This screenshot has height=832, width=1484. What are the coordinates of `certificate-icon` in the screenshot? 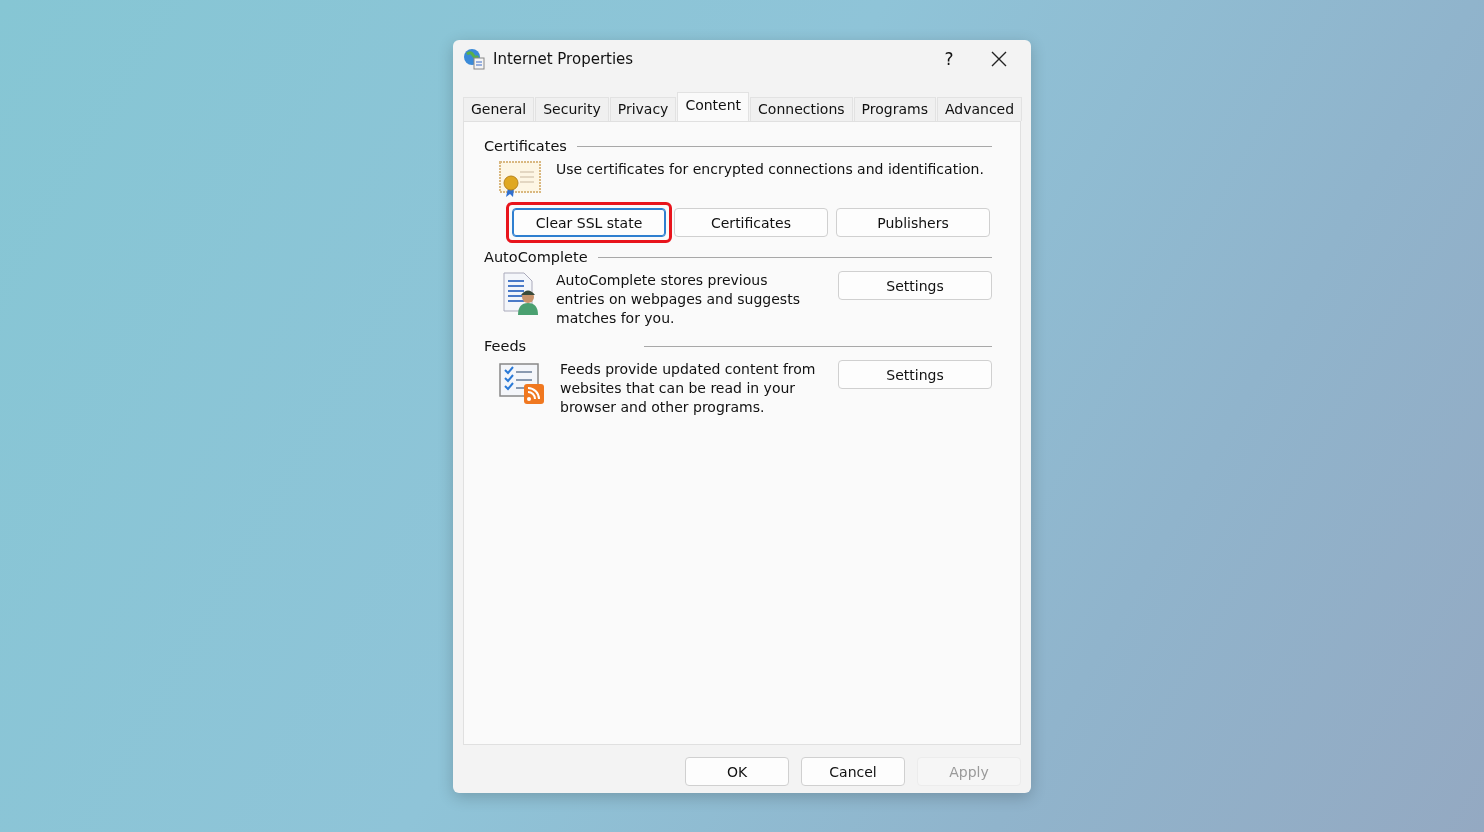 It's located at (520, 179).